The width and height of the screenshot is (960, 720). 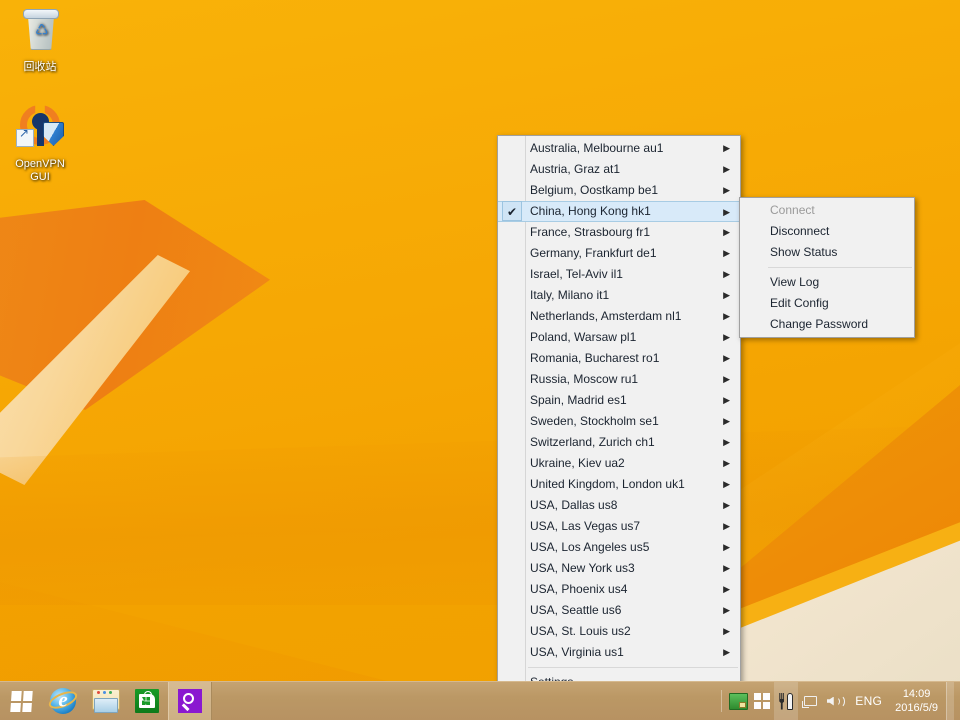 I want to click on server-menu-item: Russia, Moscow ru1 ▶, so click(x=619, y=379).